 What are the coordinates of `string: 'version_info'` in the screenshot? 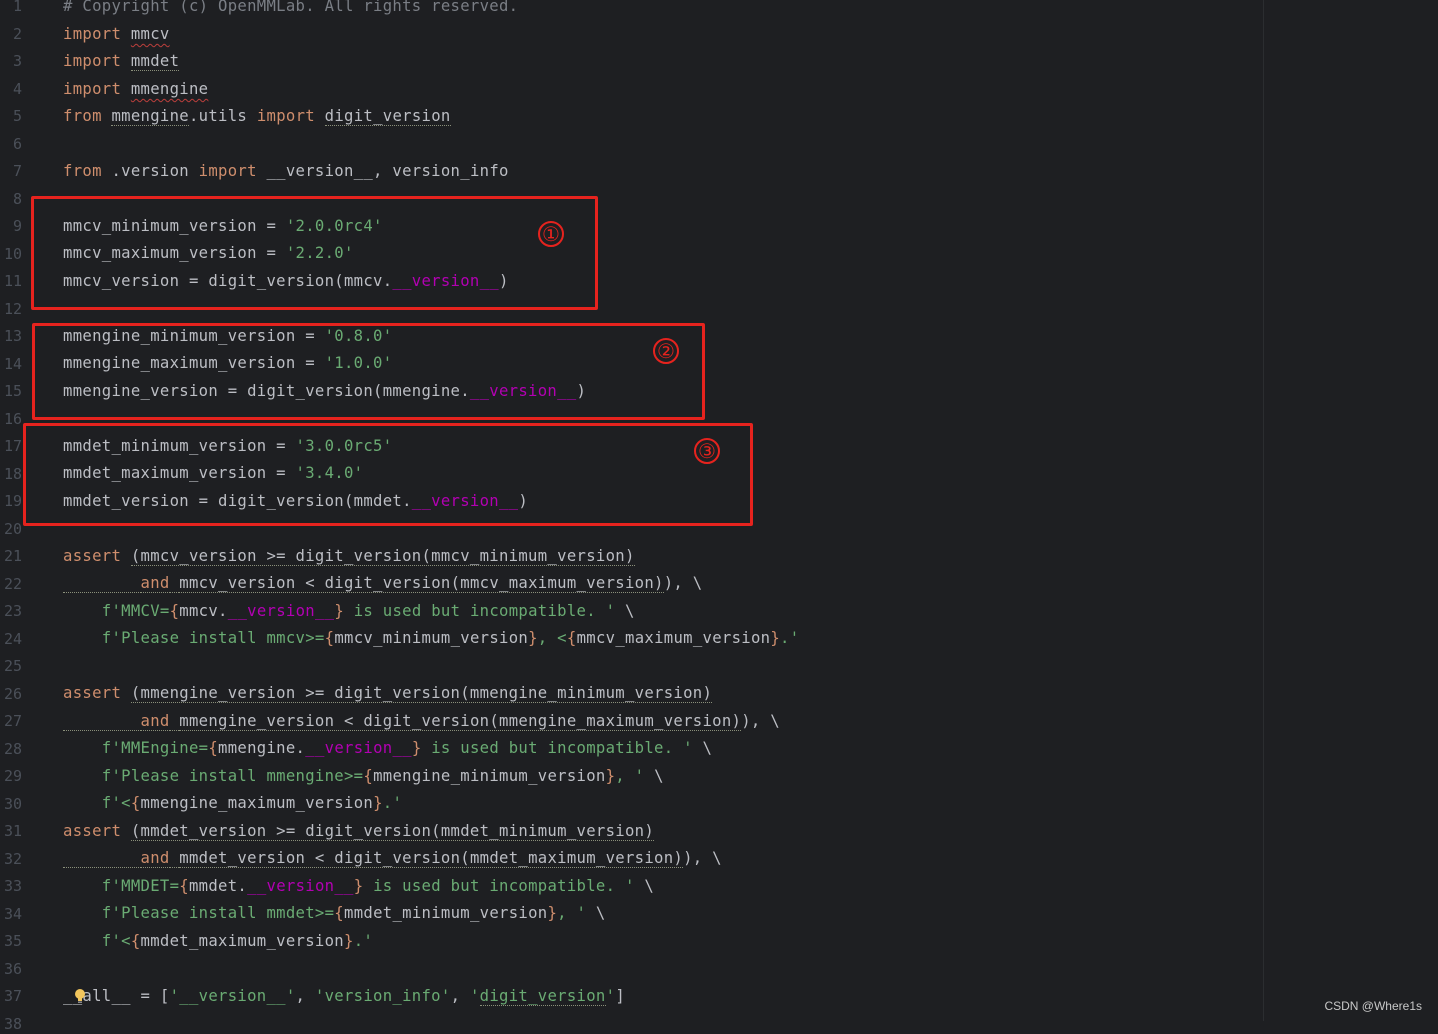 It's located at (382, 996).